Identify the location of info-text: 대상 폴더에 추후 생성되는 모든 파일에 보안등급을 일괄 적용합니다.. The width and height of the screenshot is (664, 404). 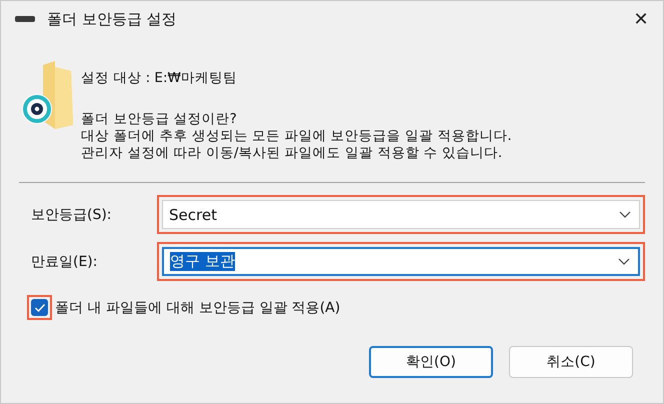
(296, 136).